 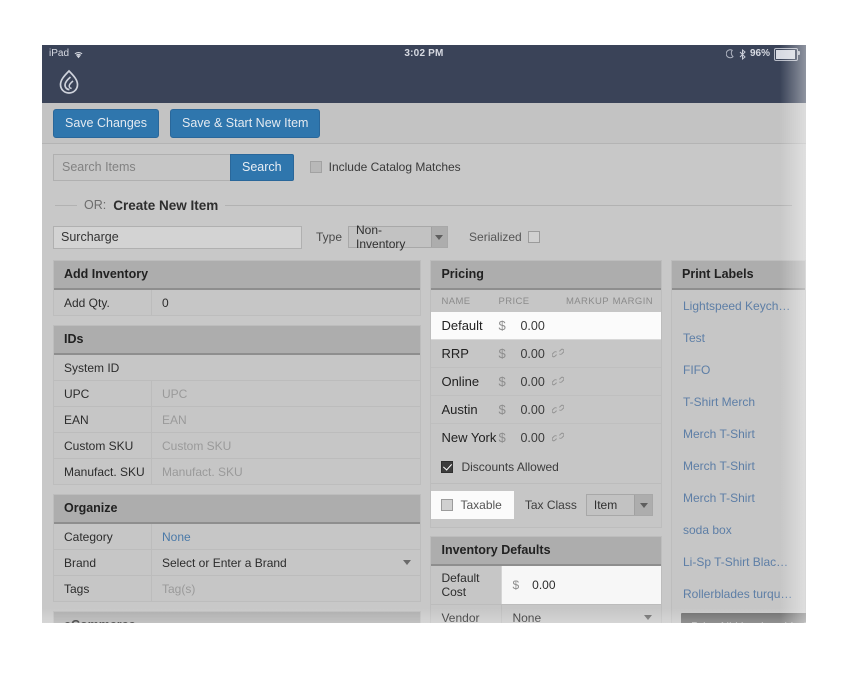 What do you see at coordinates (738, 370) in the screenshot?
I see `list-item: FIFO` at bounding box center [738, 370].